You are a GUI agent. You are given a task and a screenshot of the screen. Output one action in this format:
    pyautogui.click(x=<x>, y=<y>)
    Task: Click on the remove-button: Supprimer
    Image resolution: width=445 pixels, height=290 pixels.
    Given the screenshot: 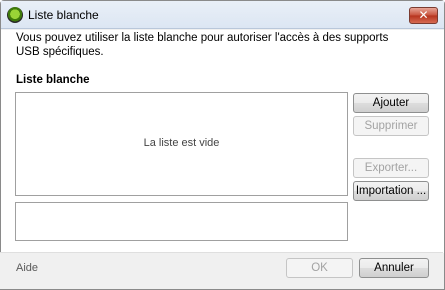 What is the action you would take?
    pyautogui.click(x=391, y=126)
    